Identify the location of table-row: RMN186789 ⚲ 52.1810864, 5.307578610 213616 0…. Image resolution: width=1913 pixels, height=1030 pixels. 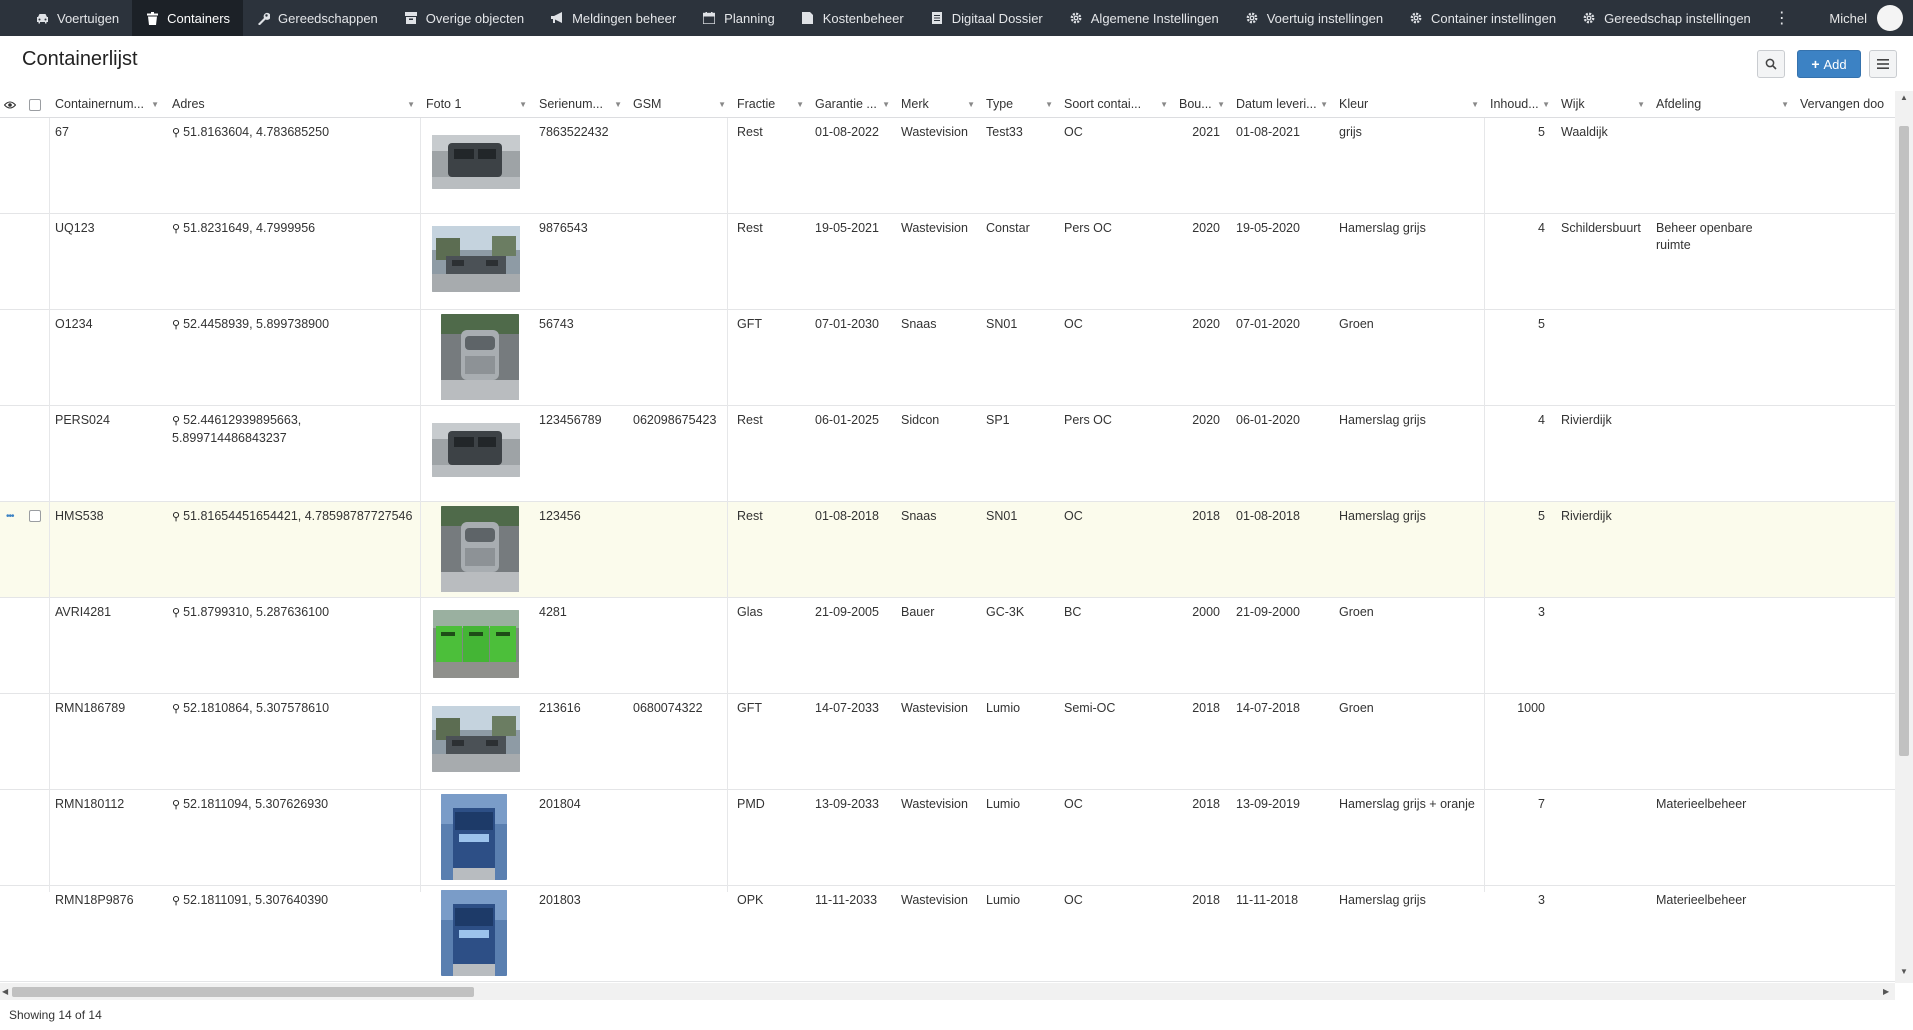
(947, 742).